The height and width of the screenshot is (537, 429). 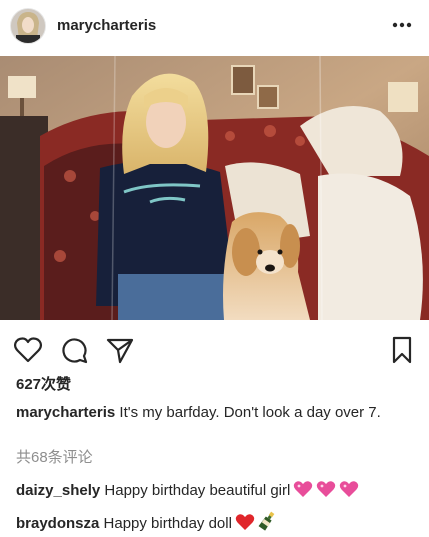 I want to click on champagne-bottle-icon, so click(x=267, y=524).